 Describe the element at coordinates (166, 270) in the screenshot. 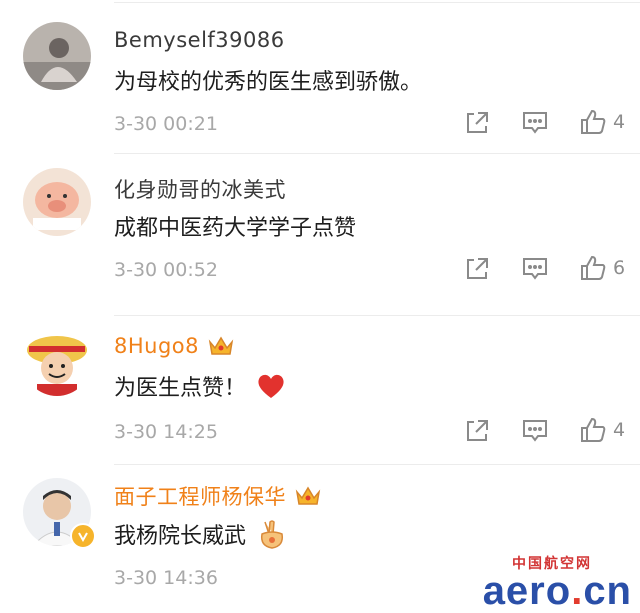

I see `timestamp: 3-30 00:52` at that location.